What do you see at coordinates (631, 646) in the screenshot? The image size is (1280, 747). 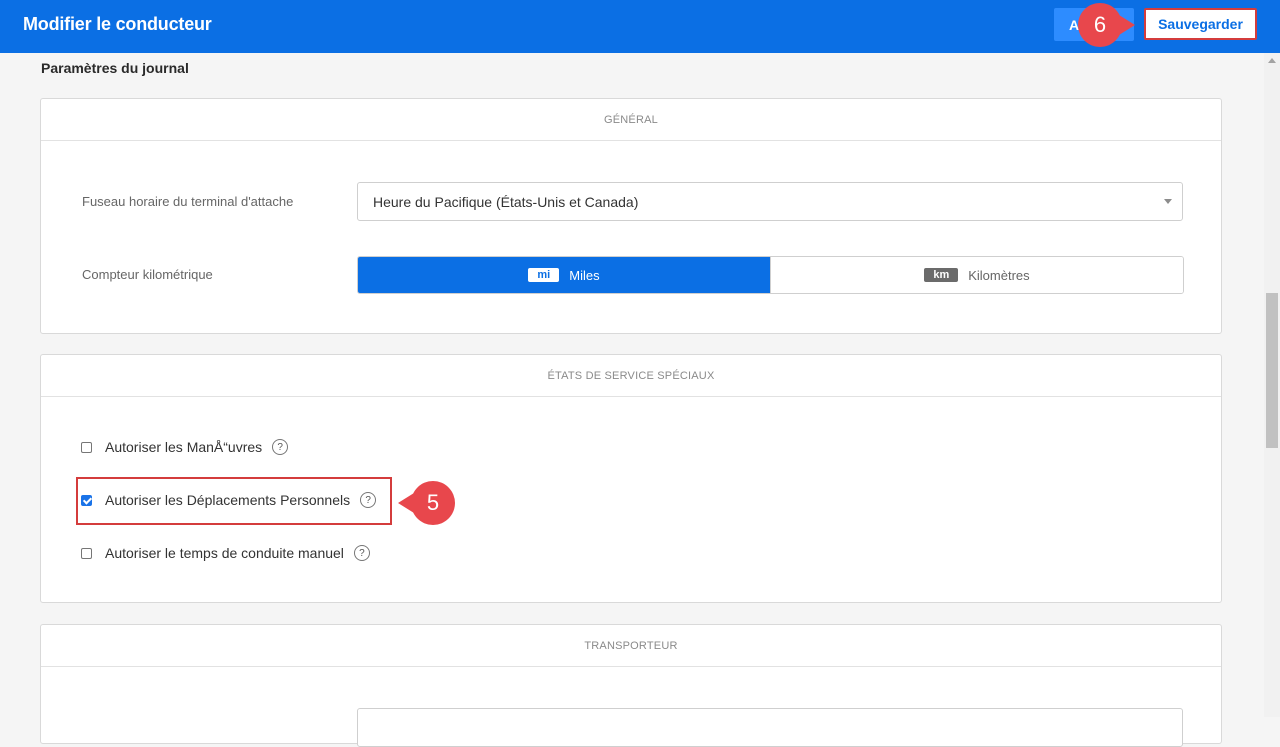 I see `carrier-card-header: TRANSPORTEUR` at bounding box center [631, 646].